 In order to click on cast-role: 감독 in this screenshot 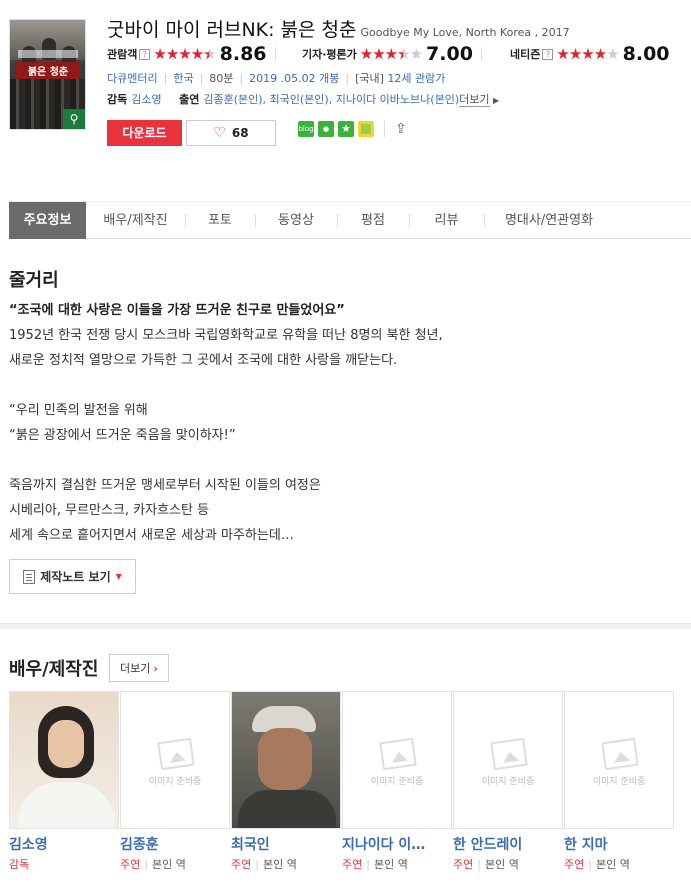, I will do `click(19, 864)`.